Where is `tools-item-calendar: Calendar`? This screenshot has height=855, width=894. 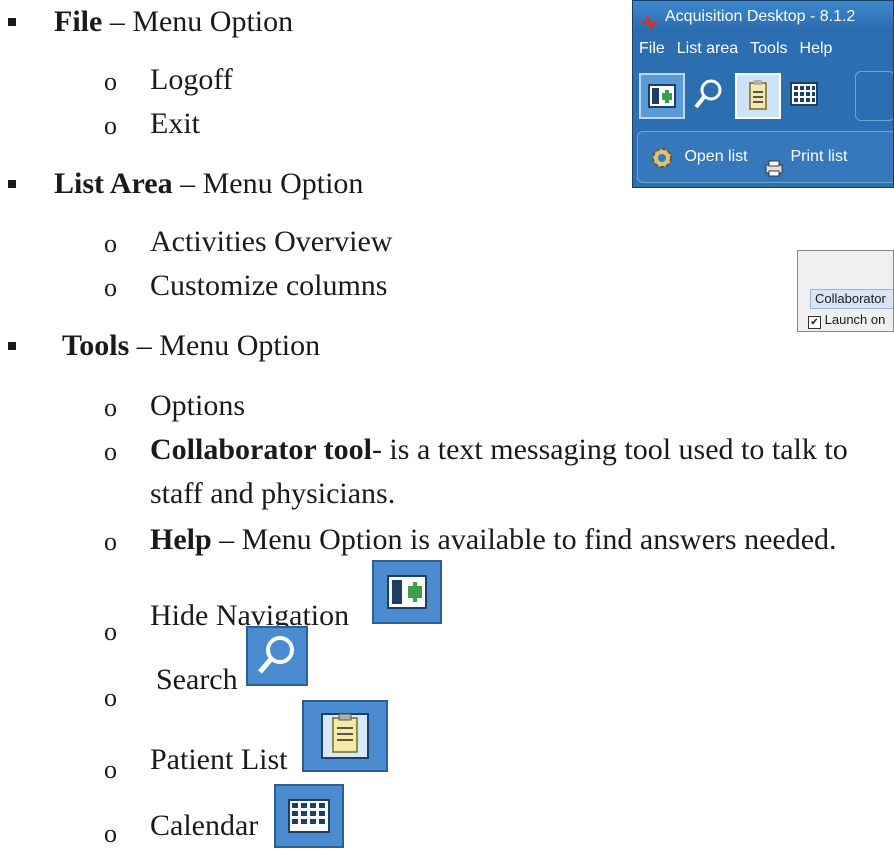
tools-item-calendar: Calendar is located at coordinates (204, 825).